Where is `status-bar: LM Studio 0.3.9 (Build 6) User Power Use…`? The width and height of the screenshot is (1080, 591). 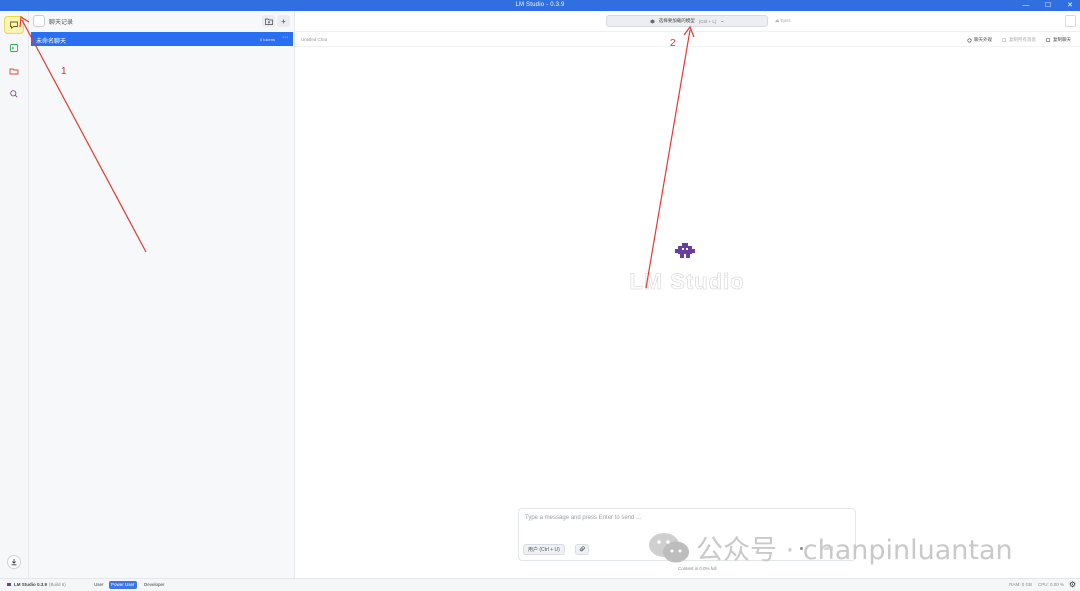
status-bar: LM Studio 0.3.9 (Build 6) User Power Use… is located at coordinates (540, 584).